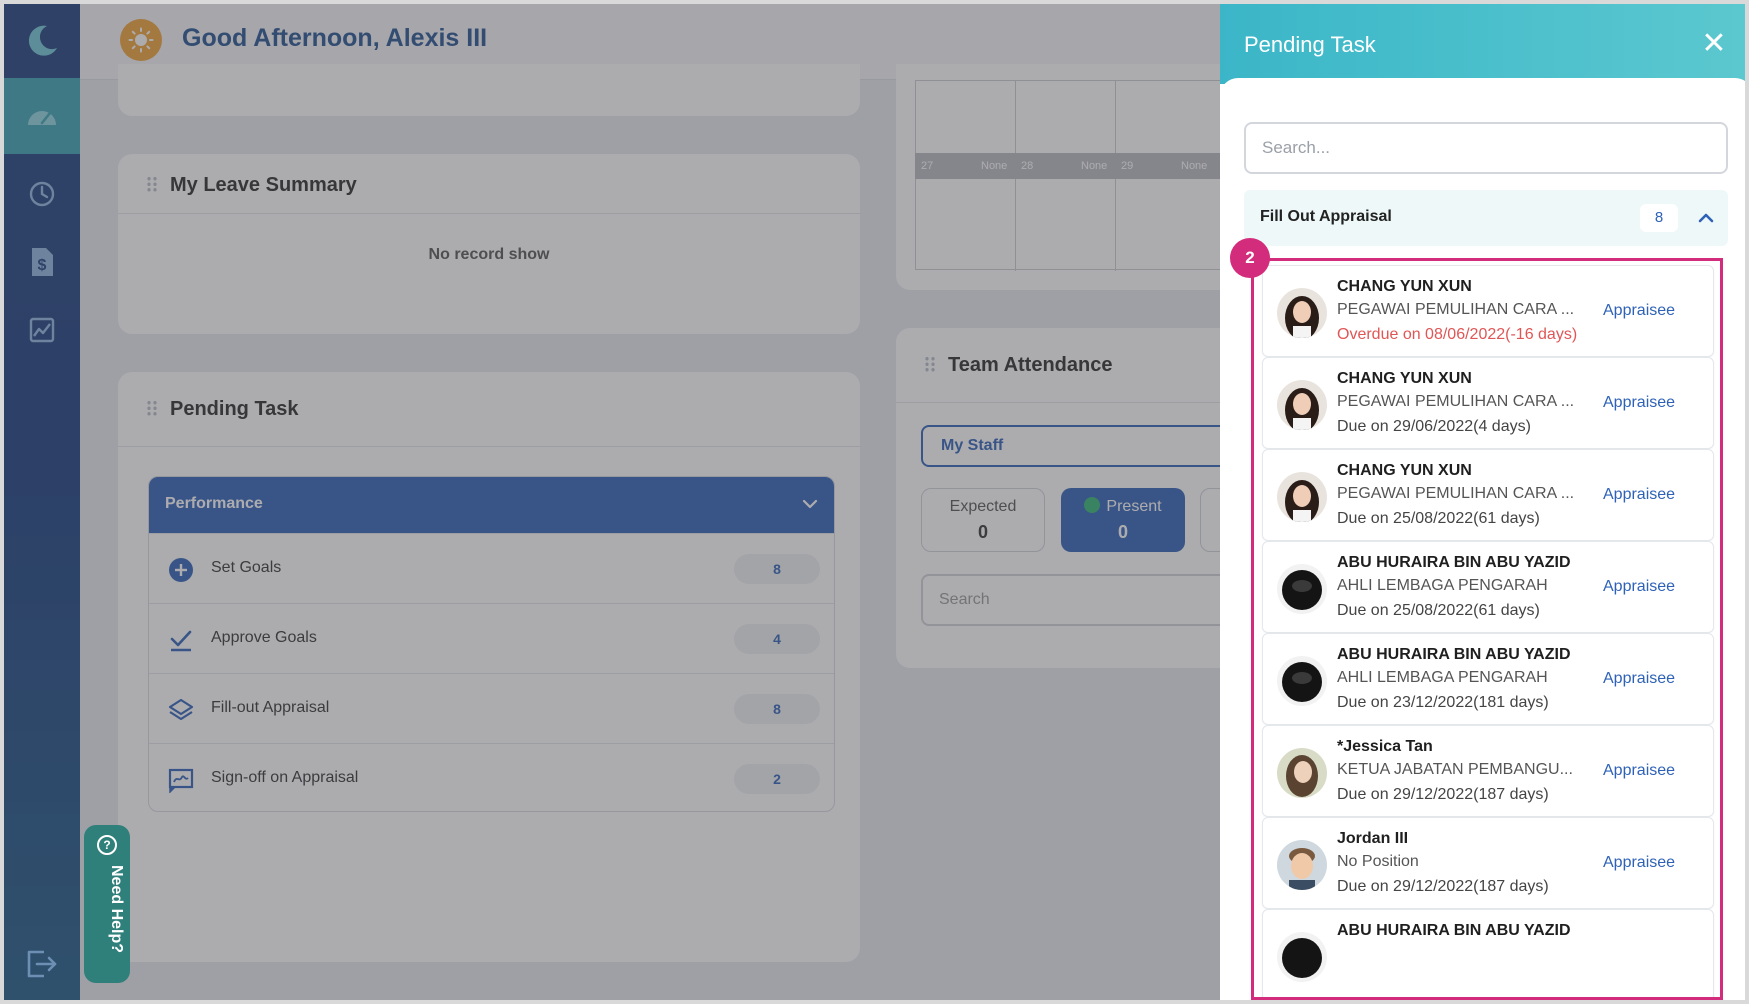 Image resolution: width=1749 pixels, height=1004 pixels. What do you see at coordinates (1486, 218) in the screenshot?
I see `fill-out-appraisal-section-header: Fill Out Appraisal 8` at bounding box center [1486, 218].